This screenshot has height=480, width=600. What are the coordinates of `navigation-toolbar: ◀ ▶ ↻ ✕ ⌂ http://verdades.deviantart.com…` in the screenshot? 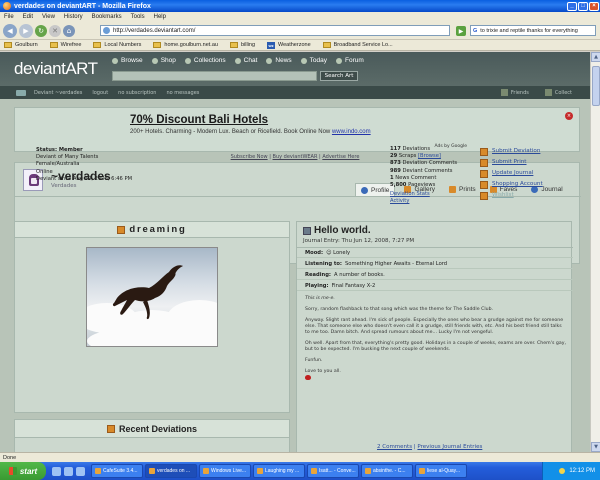 It's located at (300, 31).